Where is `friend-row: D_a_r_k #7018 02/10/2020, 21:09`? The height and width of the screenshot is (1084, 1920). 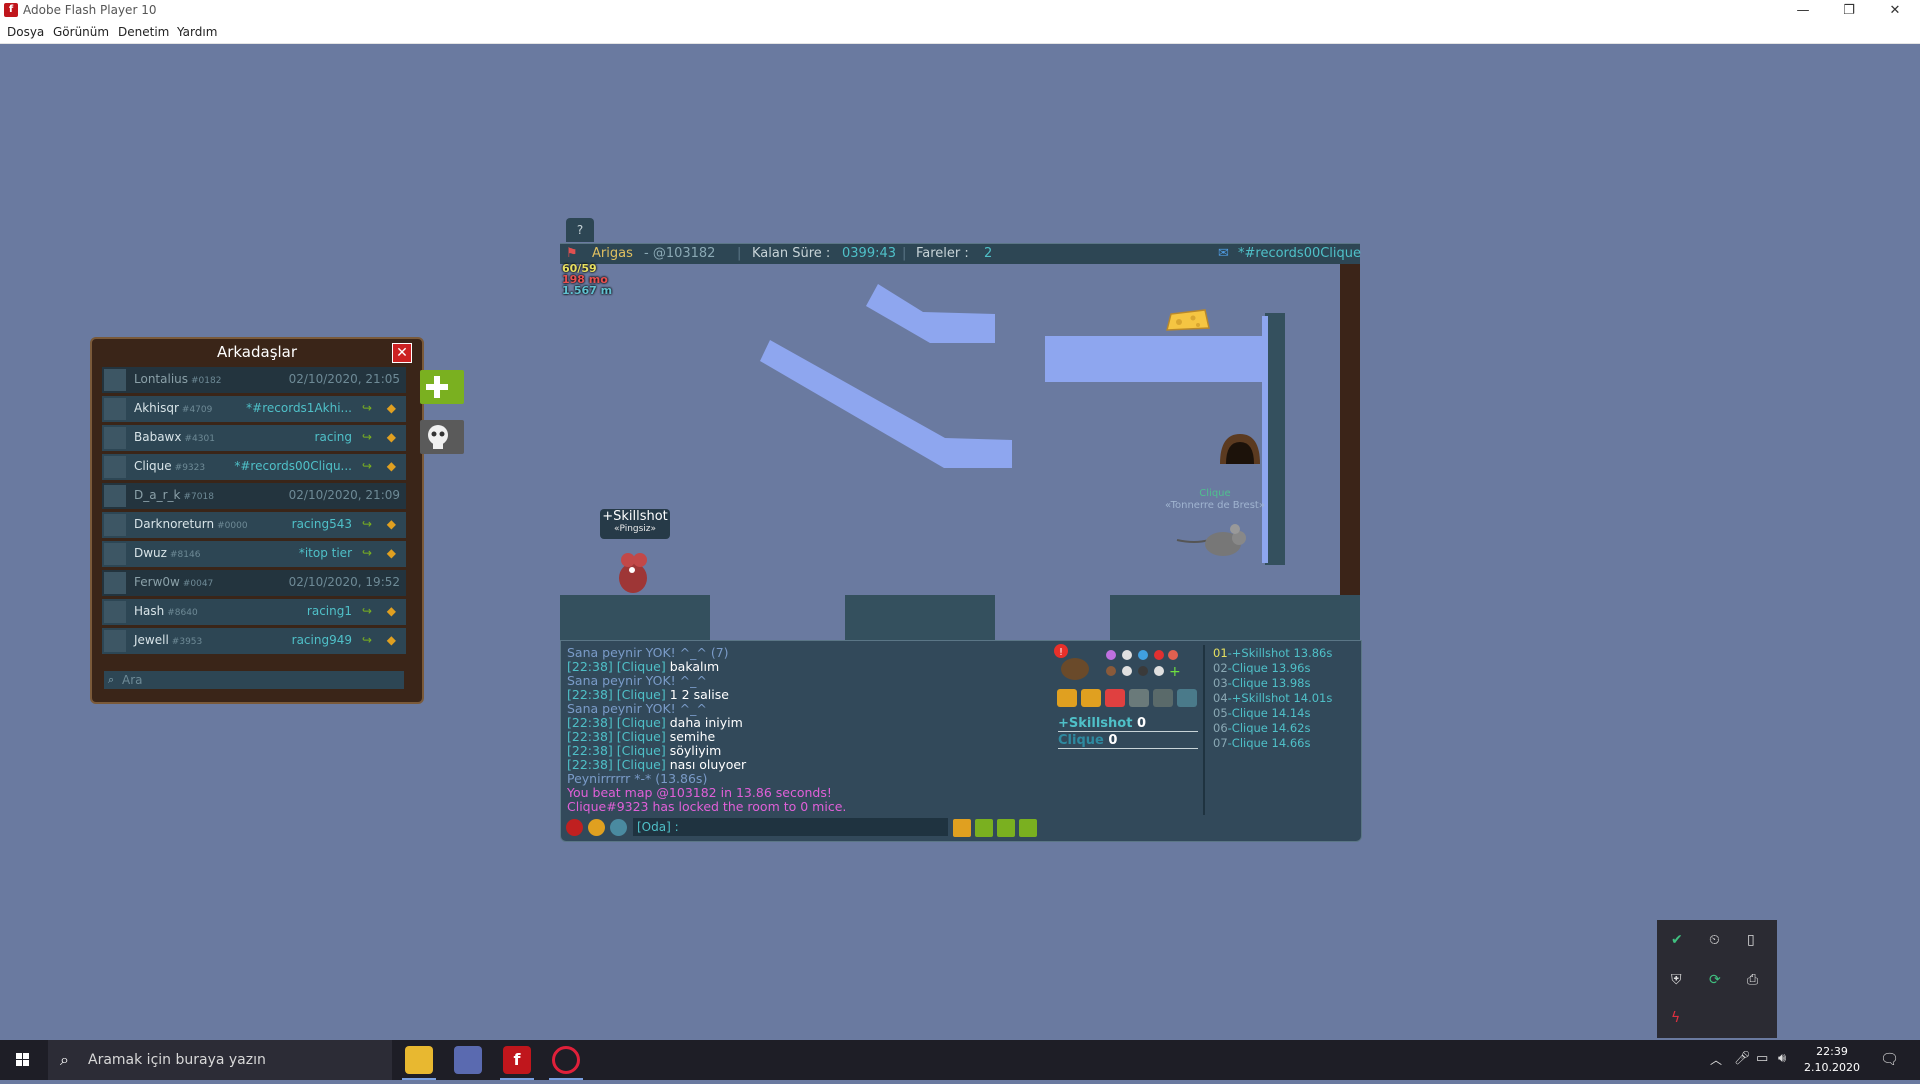
friend-row: D_a_r_k #7018 02/10/2020, 21:09 is located at coordinates (254, 496).